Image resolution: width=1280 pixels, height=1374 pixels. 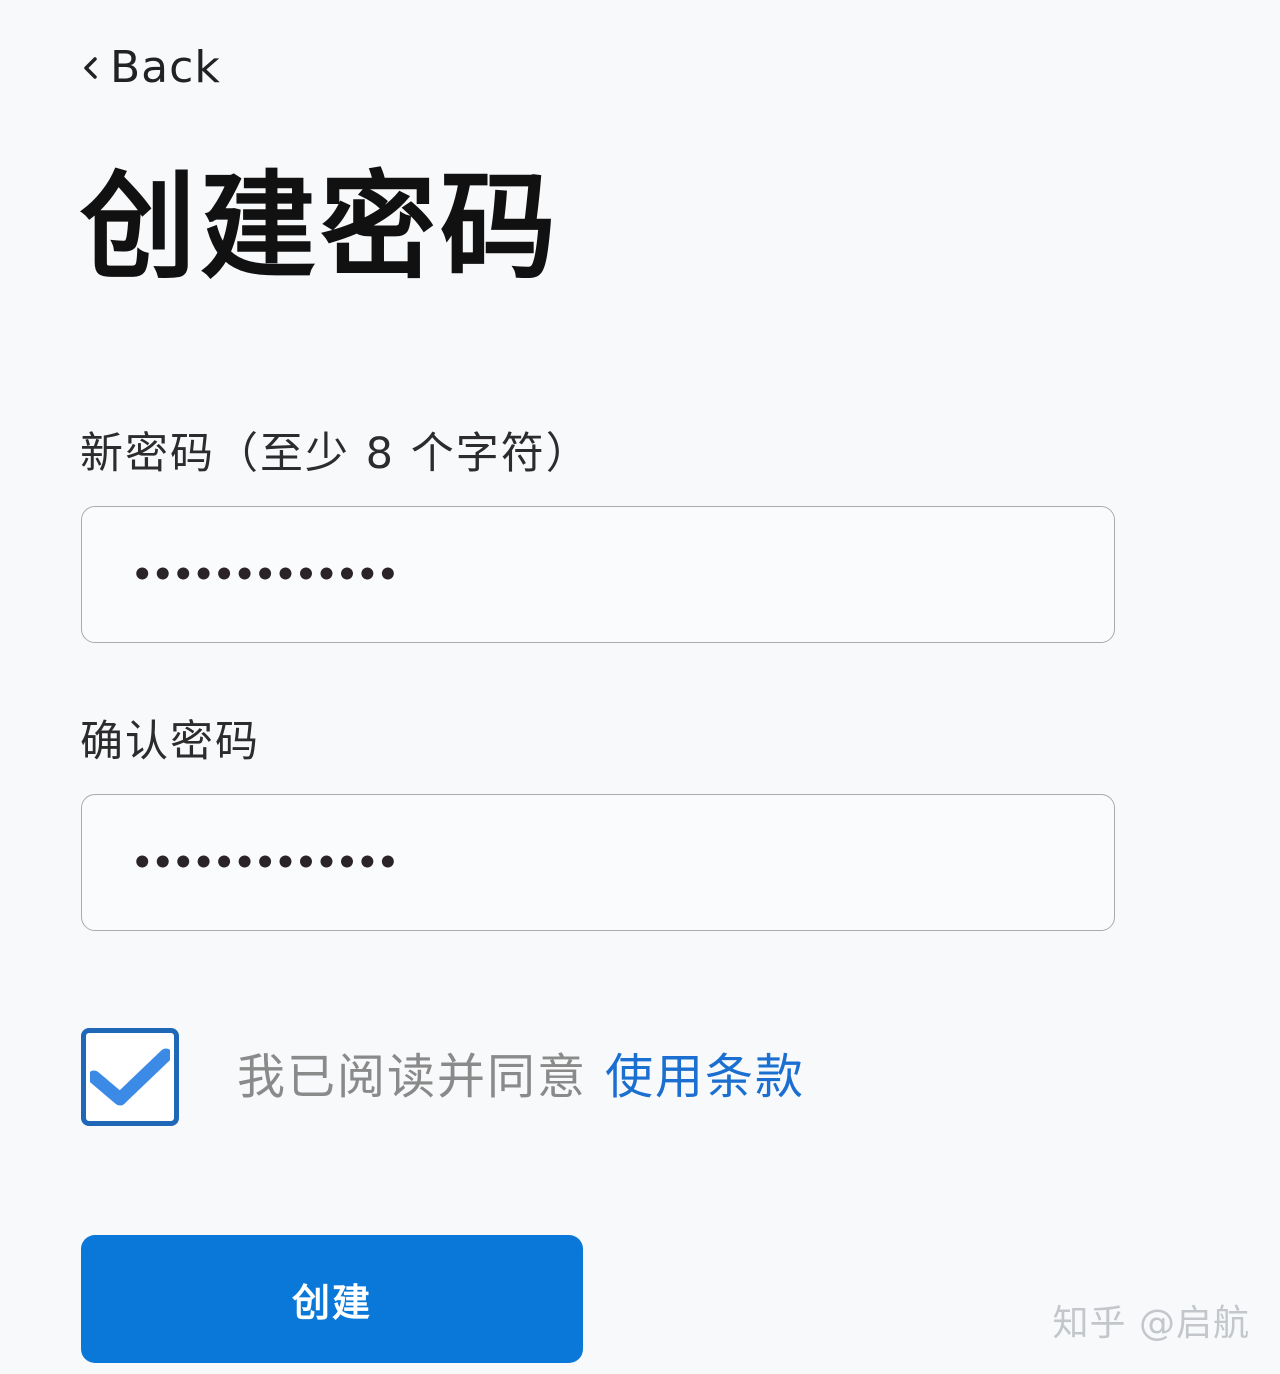 What do you see at coordinates (170, 742) in the screenshot?
I see `confirm-password-label: 确认密码` at bounding box center [170, 742].